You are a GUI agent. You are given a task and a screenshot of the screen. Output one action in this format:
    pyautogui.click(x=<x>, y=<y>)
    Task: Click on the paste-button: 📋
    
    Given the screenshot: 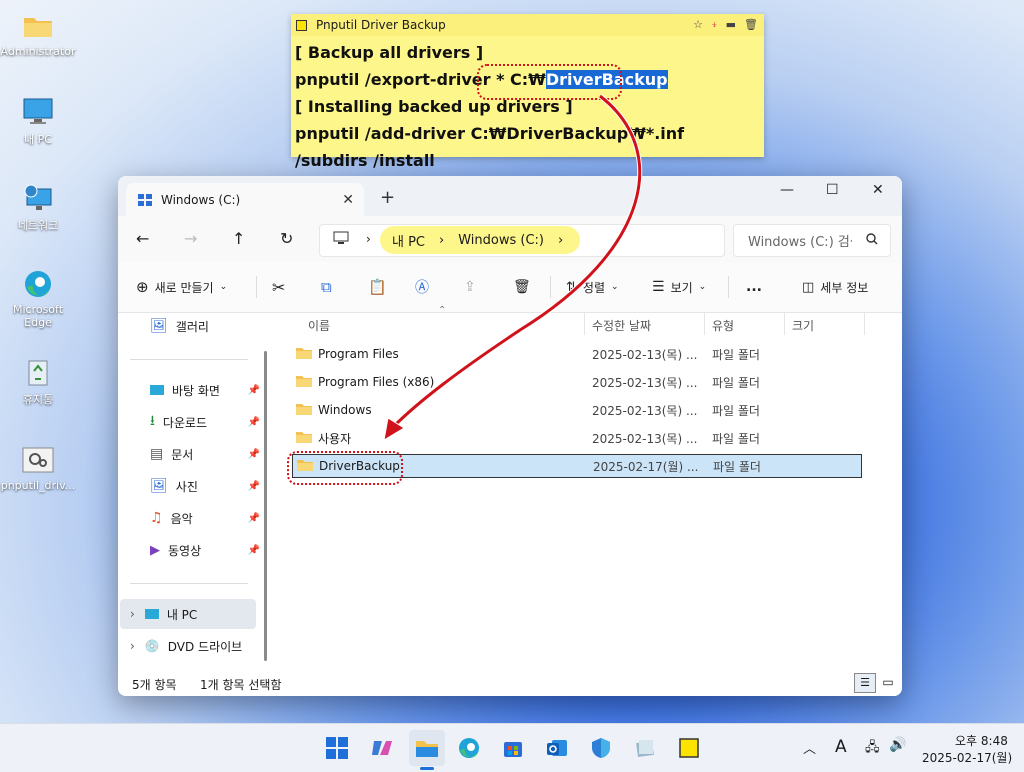 What is the action you would take?
    pyautogui.click(x=377, y=287)
    